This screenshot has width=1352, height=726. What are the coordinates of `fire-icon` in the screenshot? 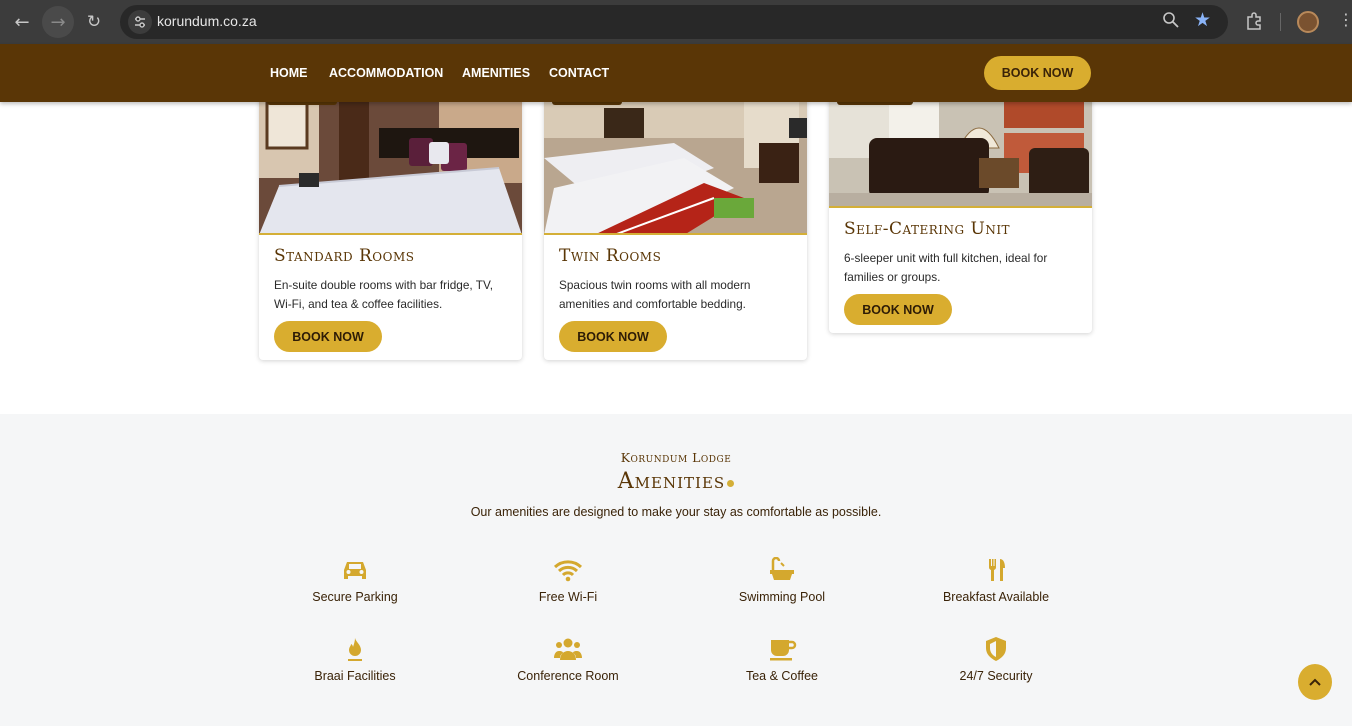 It's located at (355, 649).